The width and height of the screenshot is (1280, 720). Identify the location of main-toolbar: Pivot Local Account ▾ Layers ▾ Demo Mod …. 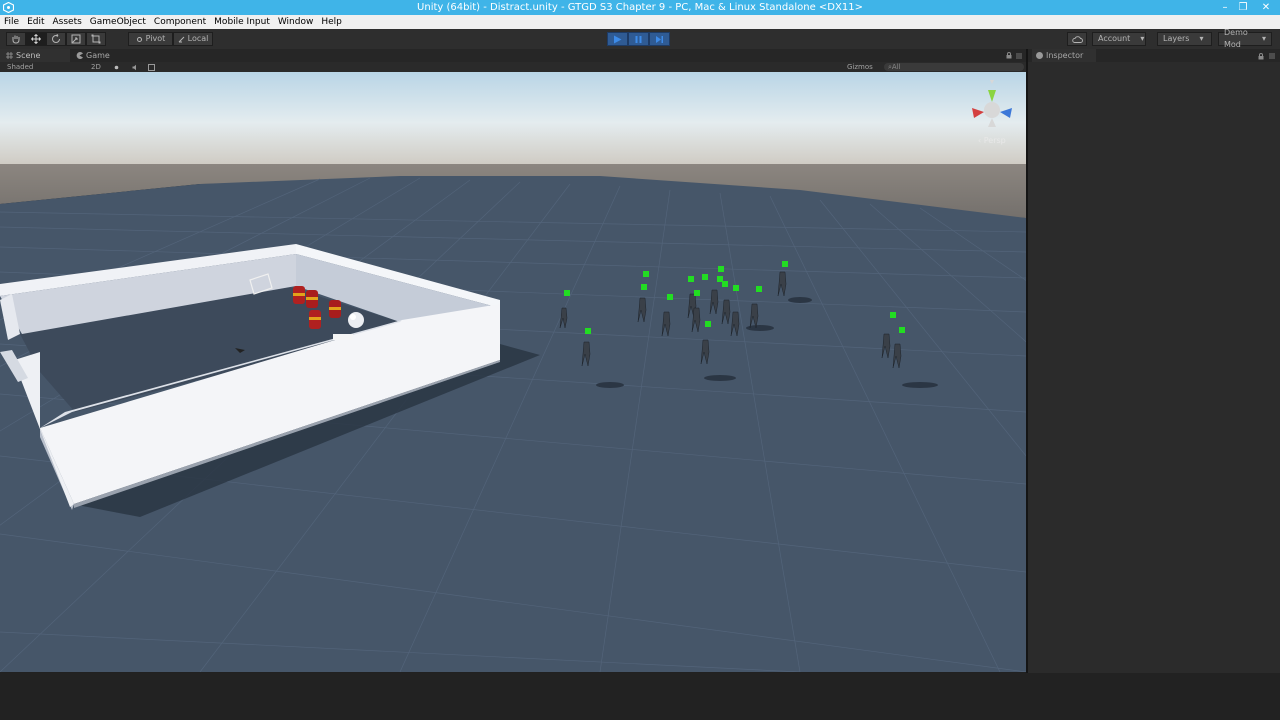
(640, 38).